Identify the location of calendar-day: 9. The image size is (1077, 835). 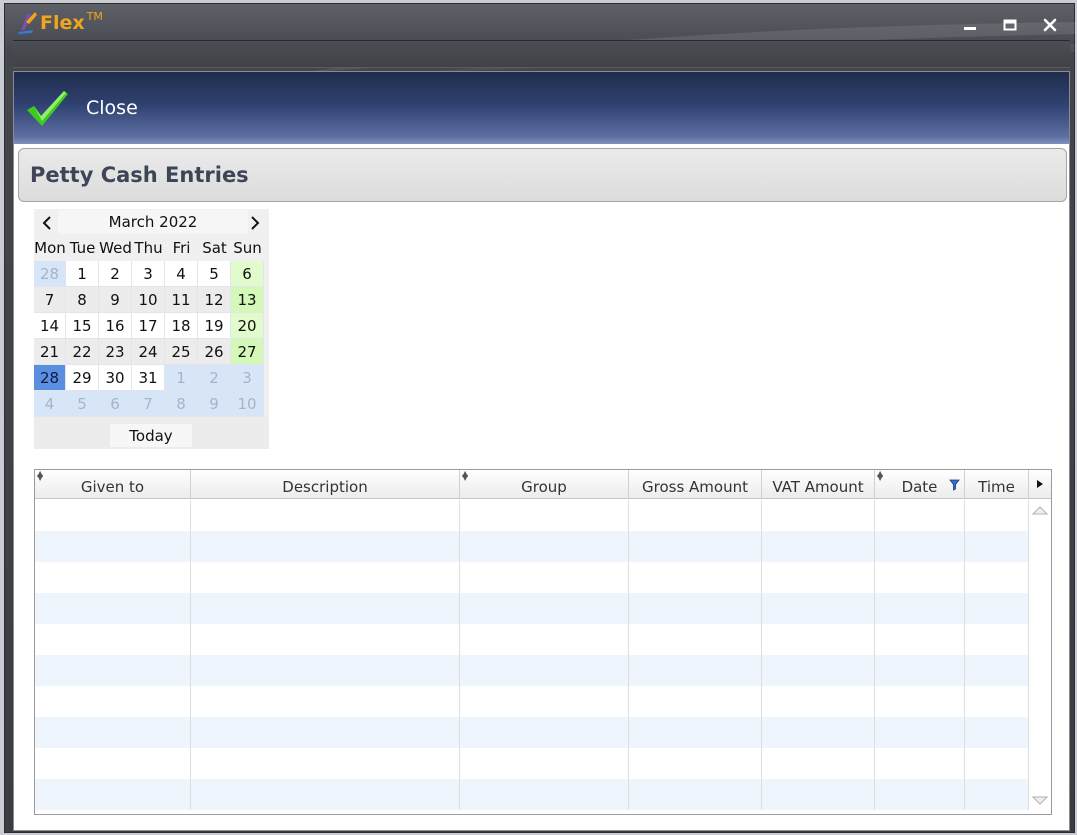
(115, 300).